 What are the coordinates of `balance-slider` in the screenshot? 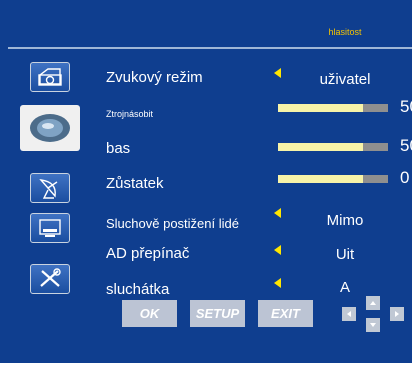 It's located at (333, 179).